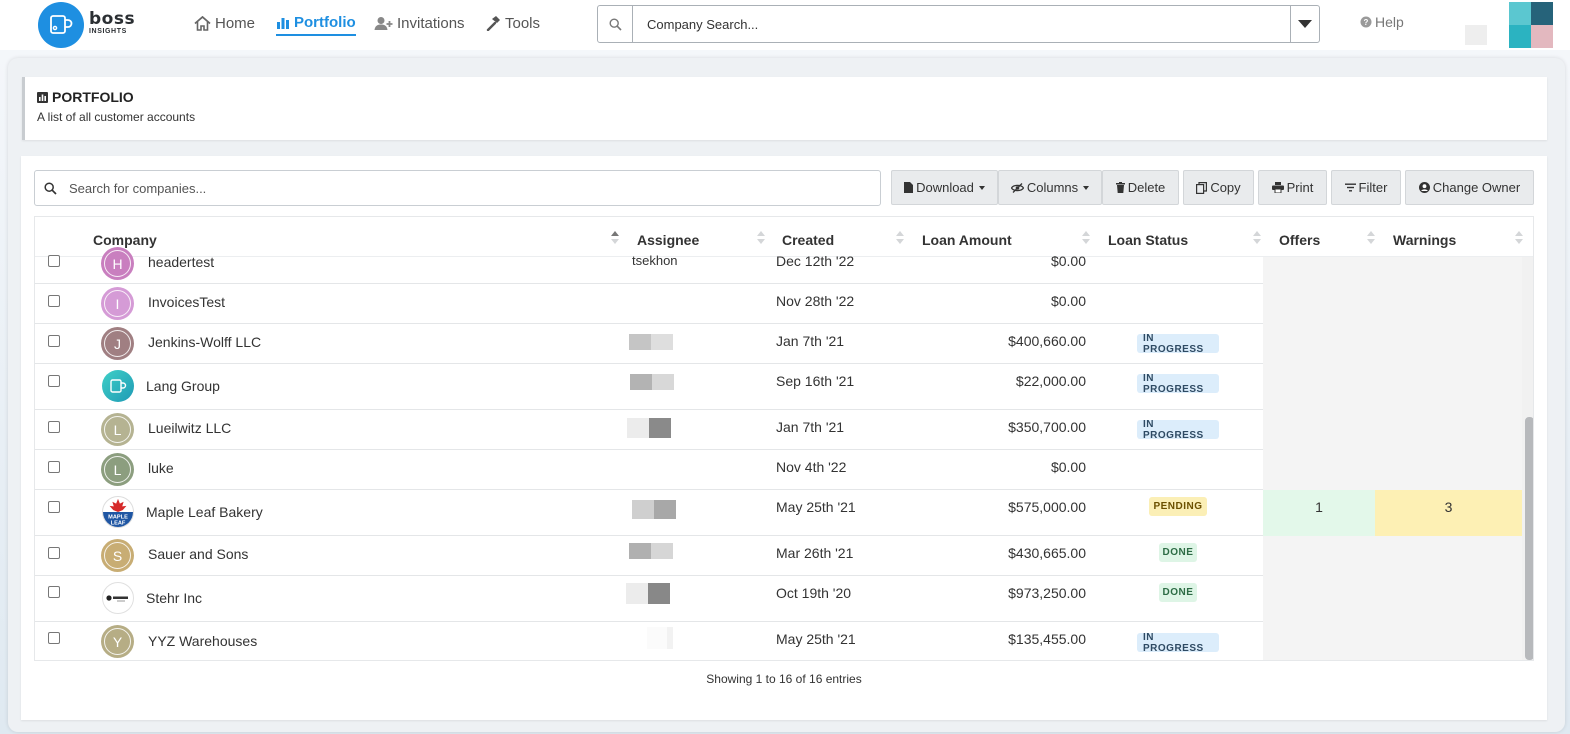 The height and width of the screenshot is (734, 1570). What do you see at coordinates (1424, 240) in the screenshot?
I see `column-header-warnings: Warnings` at bounding box center [1424, 240].